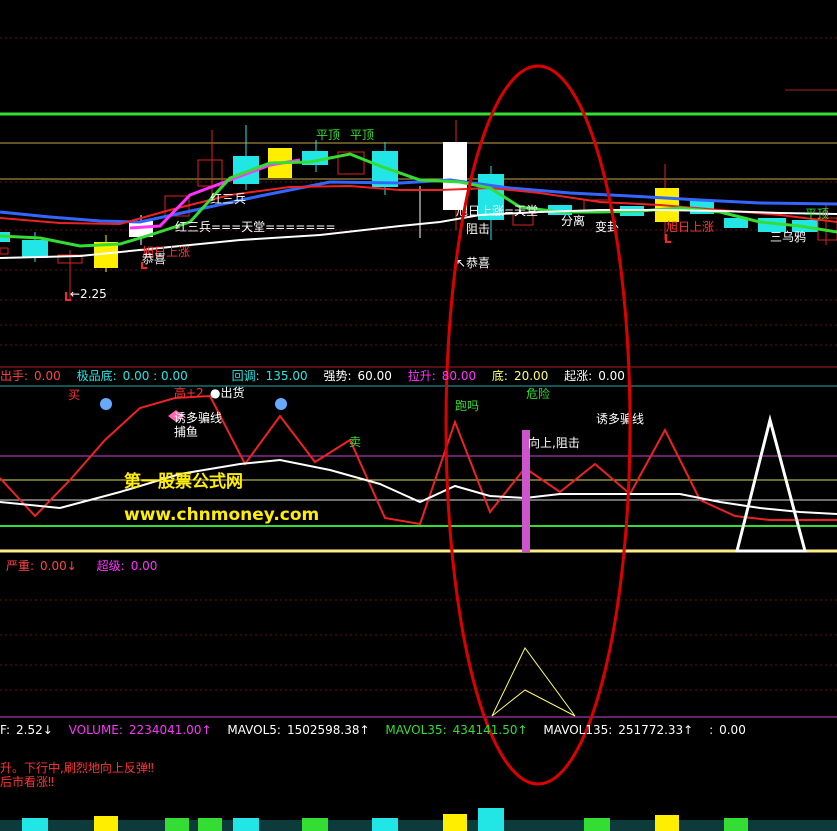 This screenshot has width=837, height=831. I want to click on vol-hdr-4: MAVOL135: 251772.33↑, so click(618, 730).